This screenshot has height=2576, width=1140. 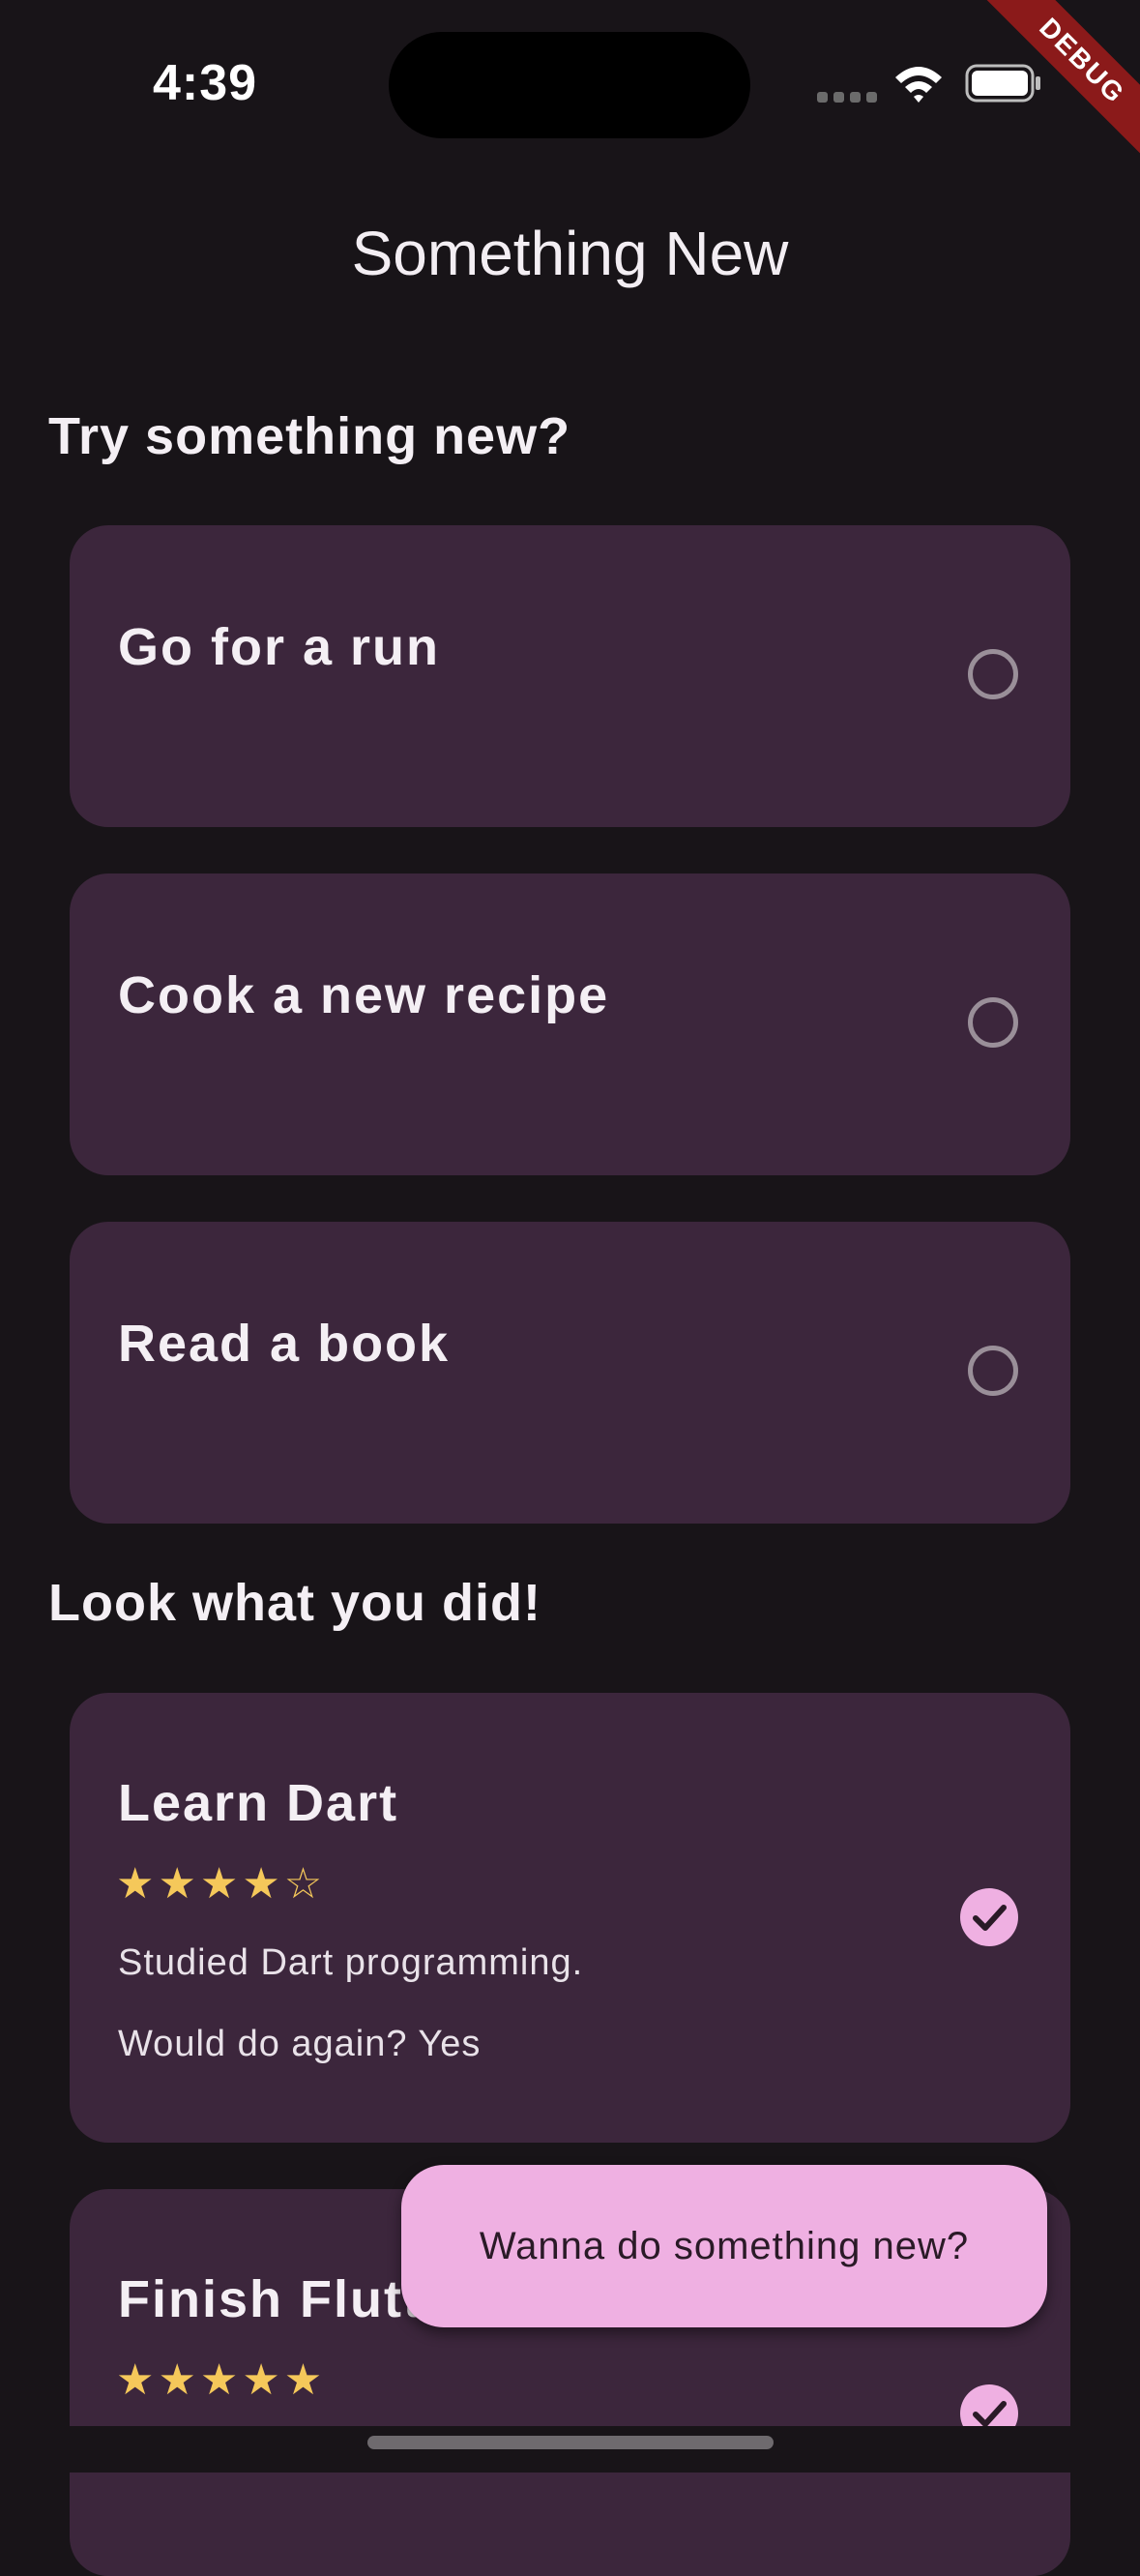 I want to click on section-title-done: Look what you did!, so click(x=294, y=1603).